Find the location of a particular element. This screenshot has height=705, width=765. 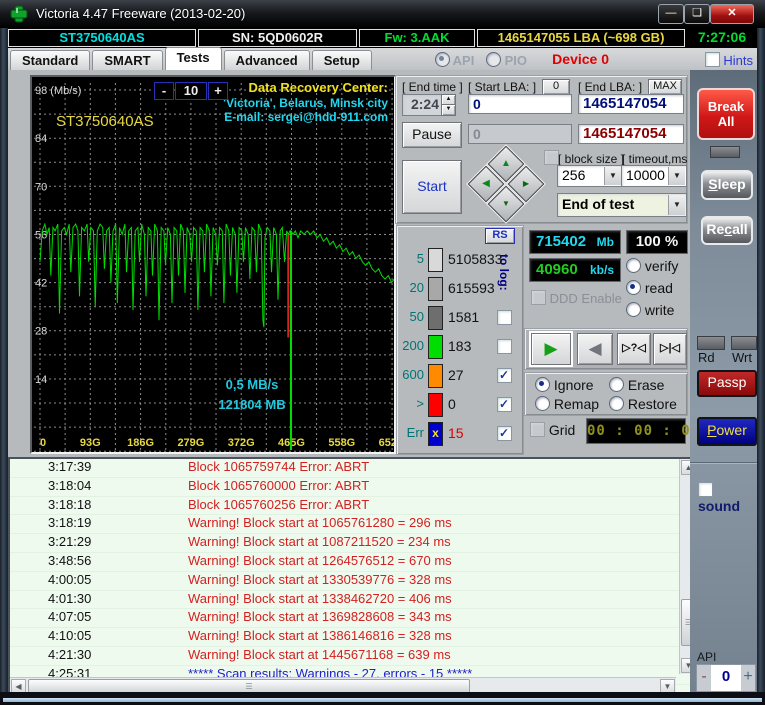

write-radio is located at coordinates (633, 309).